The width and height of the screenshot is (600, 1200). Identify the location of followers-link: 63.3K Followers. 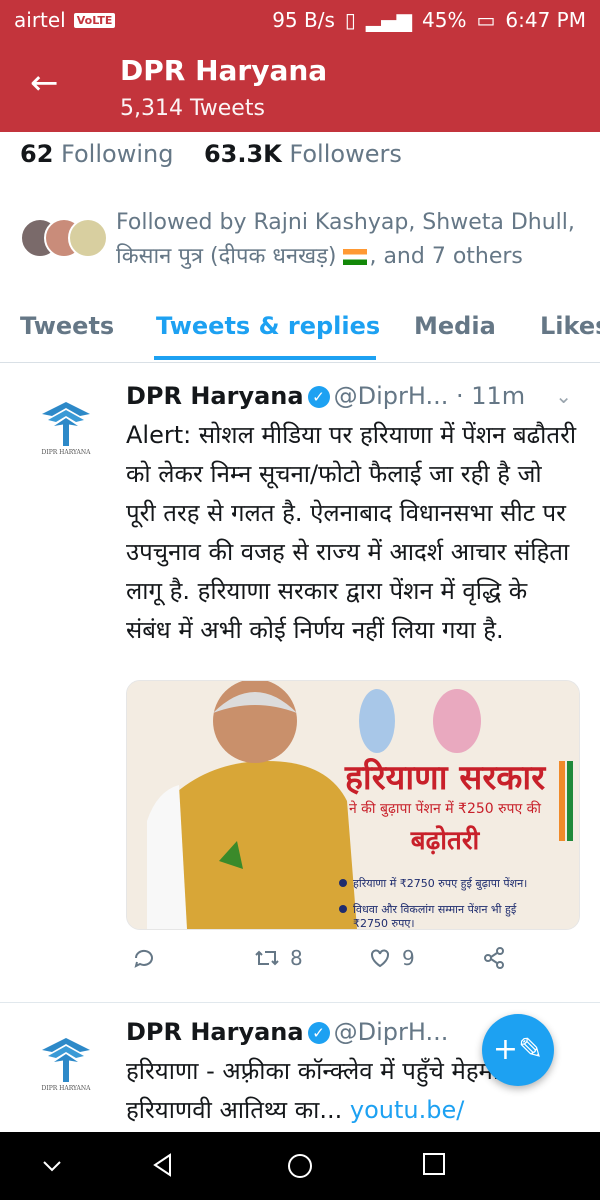
(303, 154).